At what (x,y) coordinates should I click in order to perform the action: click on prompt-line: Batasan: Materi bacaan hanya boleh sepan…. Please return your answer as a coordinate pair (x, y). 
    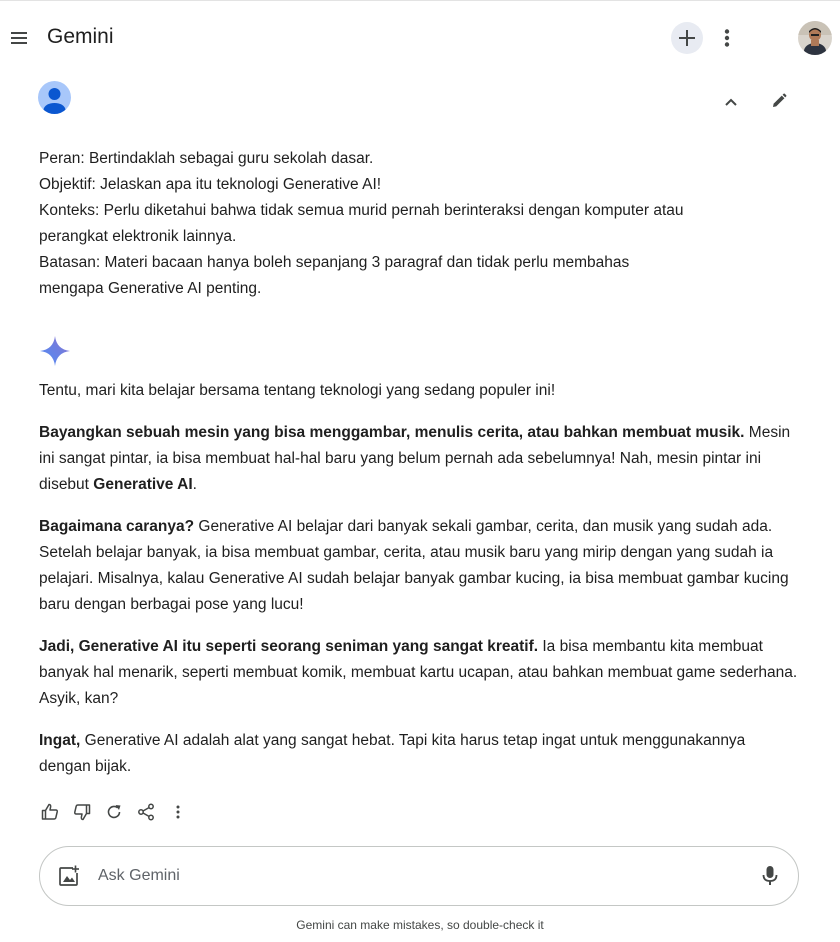
    Looking at the image, I should click on (334, 262).